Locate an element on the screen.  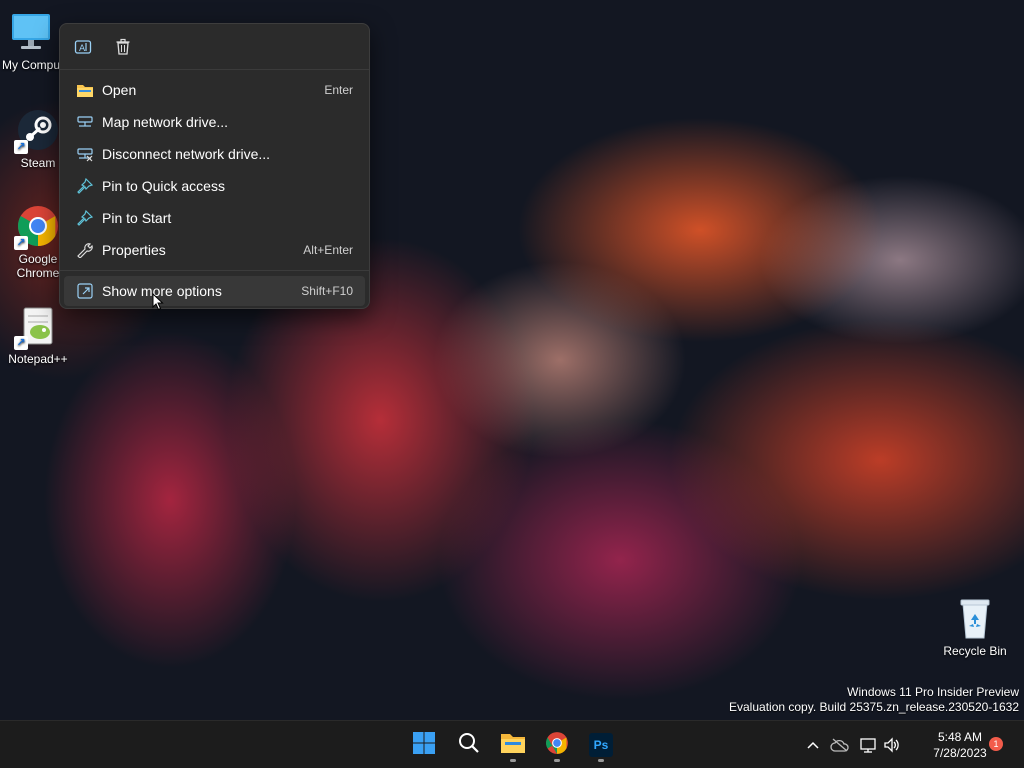
taskbar-chrome is located at coordinates (557, 745).